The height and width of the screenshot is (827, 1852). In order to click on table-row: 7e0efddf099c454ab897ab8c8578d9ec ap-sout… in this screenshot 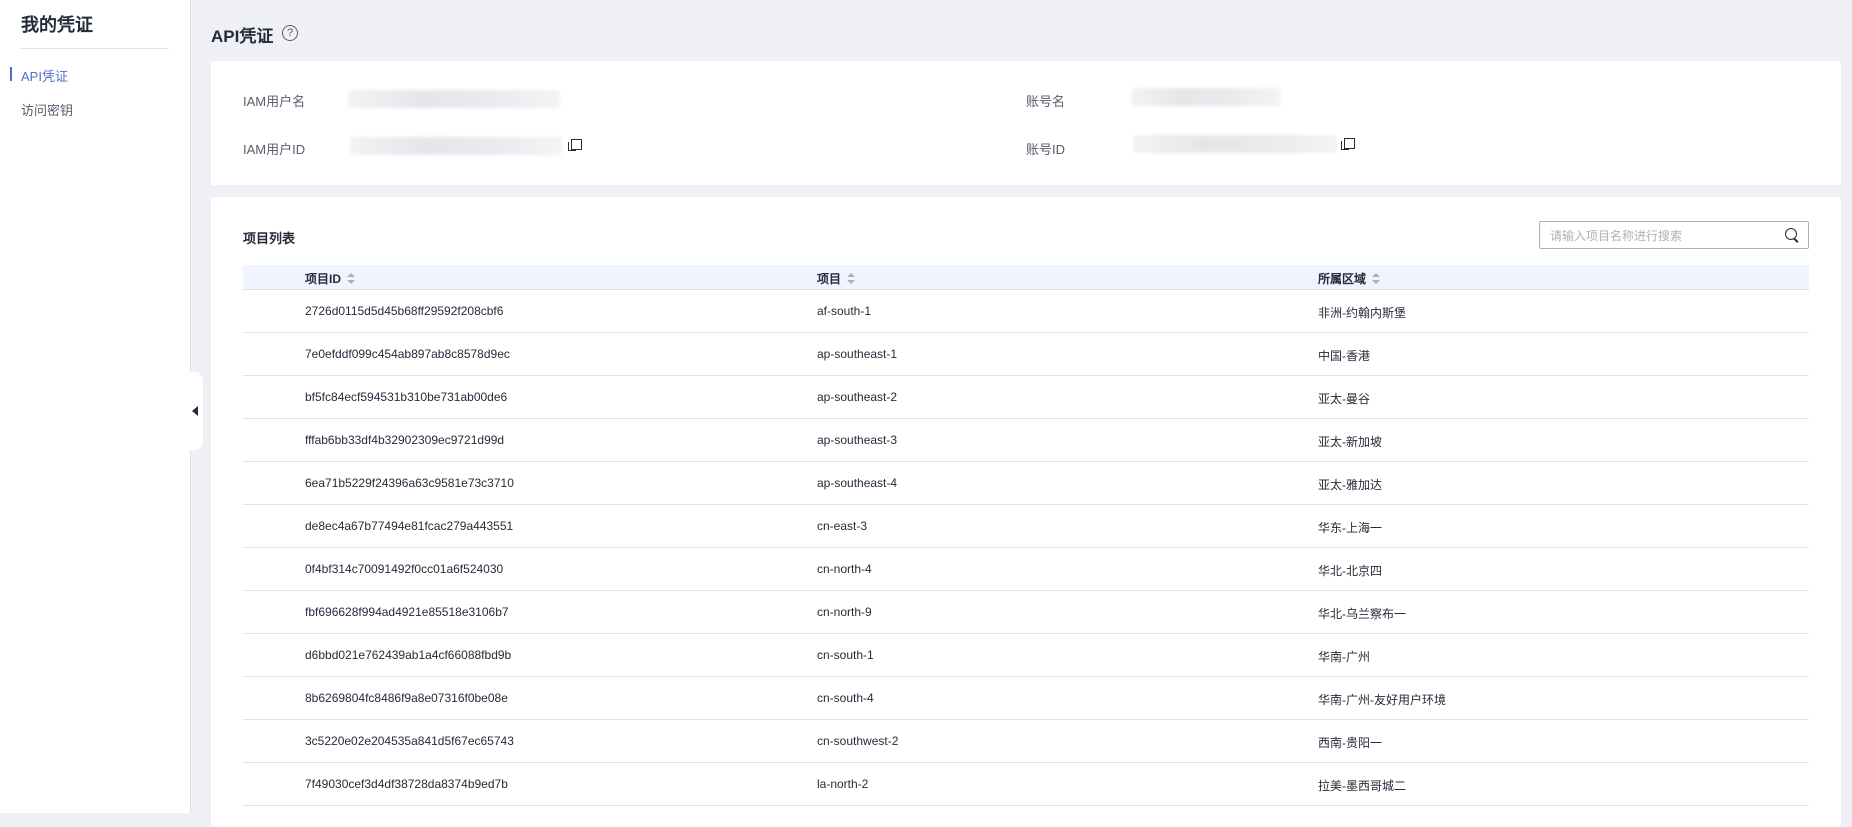, I will do `click(1026, 354)`.